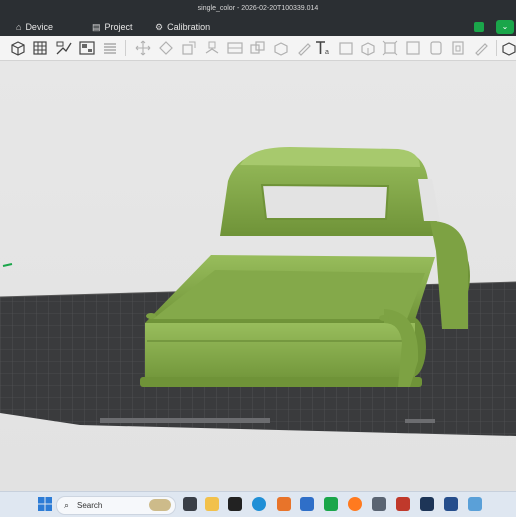 This screenshot has width=516, height=517. I want to click on color-painting-button, so click(436, 48).